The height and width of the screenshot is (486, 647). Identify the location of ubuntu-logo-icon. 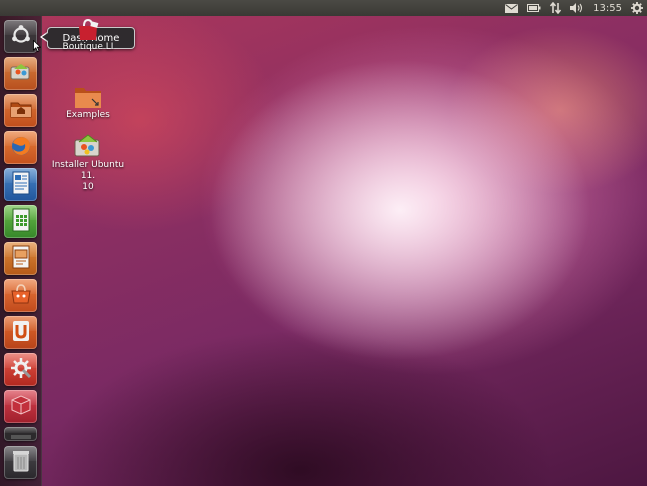
(21, 37).